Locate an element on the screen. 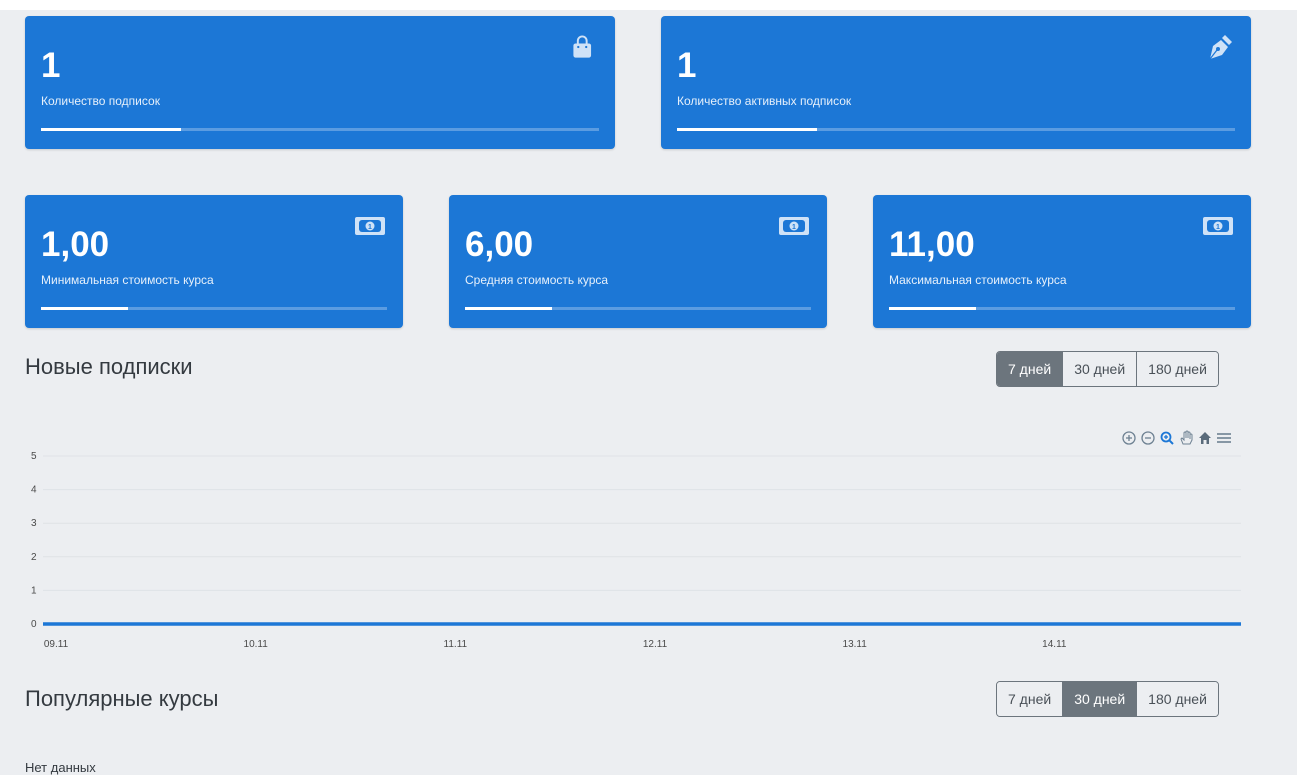  y-tick-label: 5 is located at coordinates (34, 456).